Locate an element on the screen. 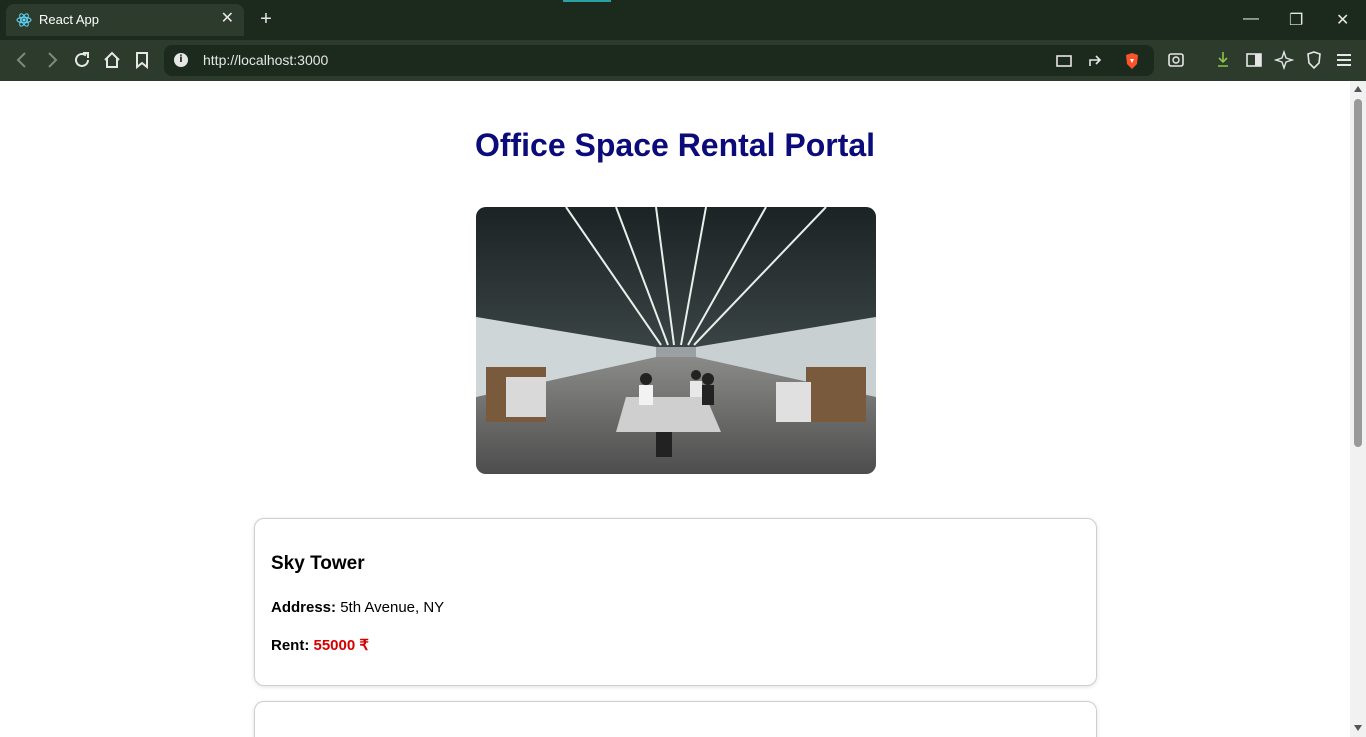 The image size is (1366, 737). back-icon is located at coordinates (22, 60).